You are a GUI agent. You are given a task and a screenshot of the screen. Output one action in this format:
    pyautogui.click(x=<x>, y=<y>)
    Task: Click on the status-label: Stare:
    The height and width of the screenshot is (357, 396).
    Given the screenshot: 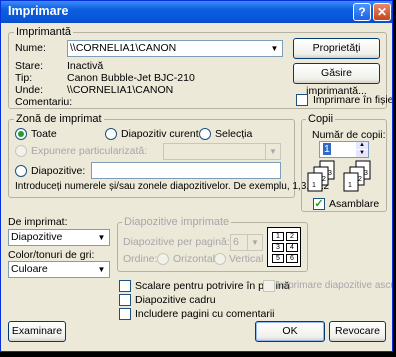 What is the action you would take?
    pyautogui.click(x=29, y=66)
    